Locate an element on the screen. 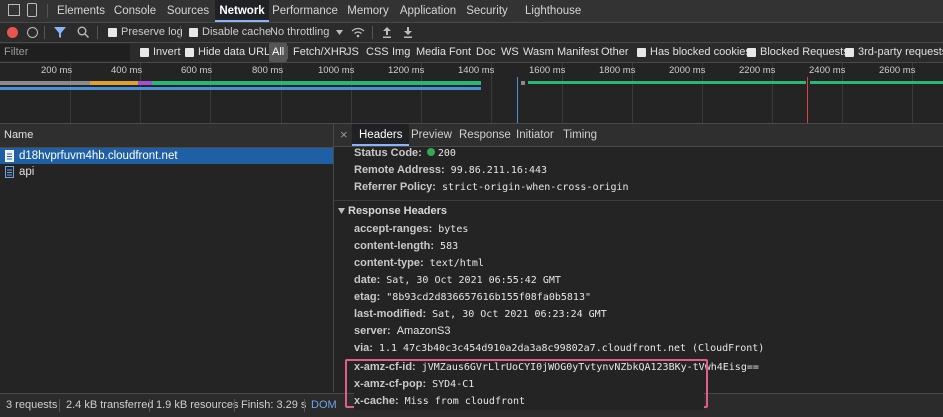 Image resolution: width=943 pixels, height=417 pixels. response-header-row: server: AmazonS3 is located at coordinates (402, 331).